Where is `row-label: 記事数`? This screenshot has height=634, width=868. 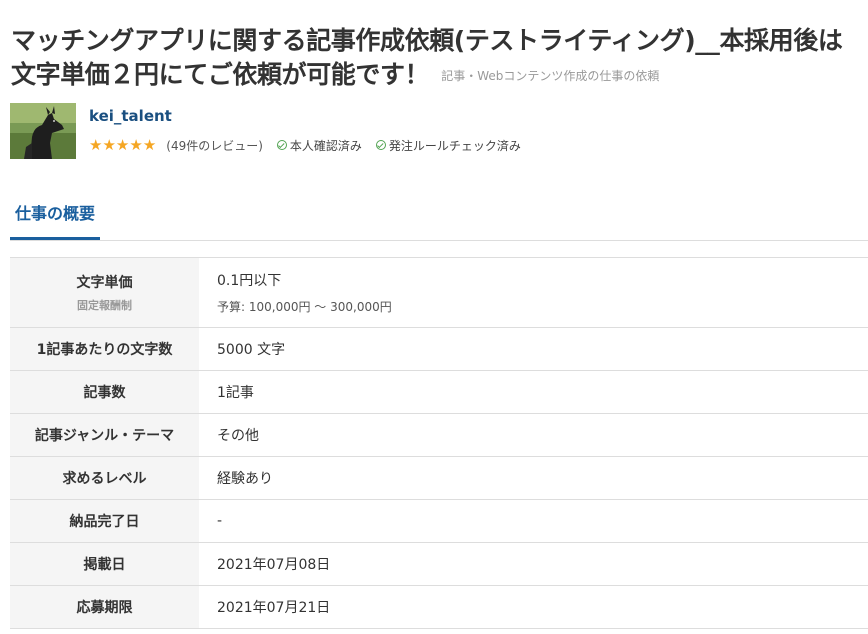
row-label: 記事数 is located at coordinates (104, 392).